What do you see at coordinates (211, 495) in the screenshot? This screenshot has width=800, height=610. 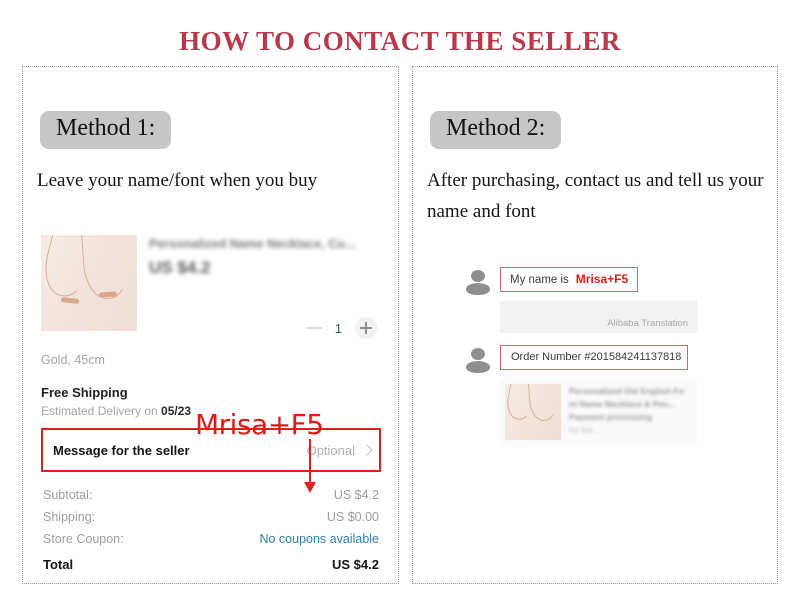 I see `total-row: Subtotal: US $4.2` at bounding box center [211, 495].